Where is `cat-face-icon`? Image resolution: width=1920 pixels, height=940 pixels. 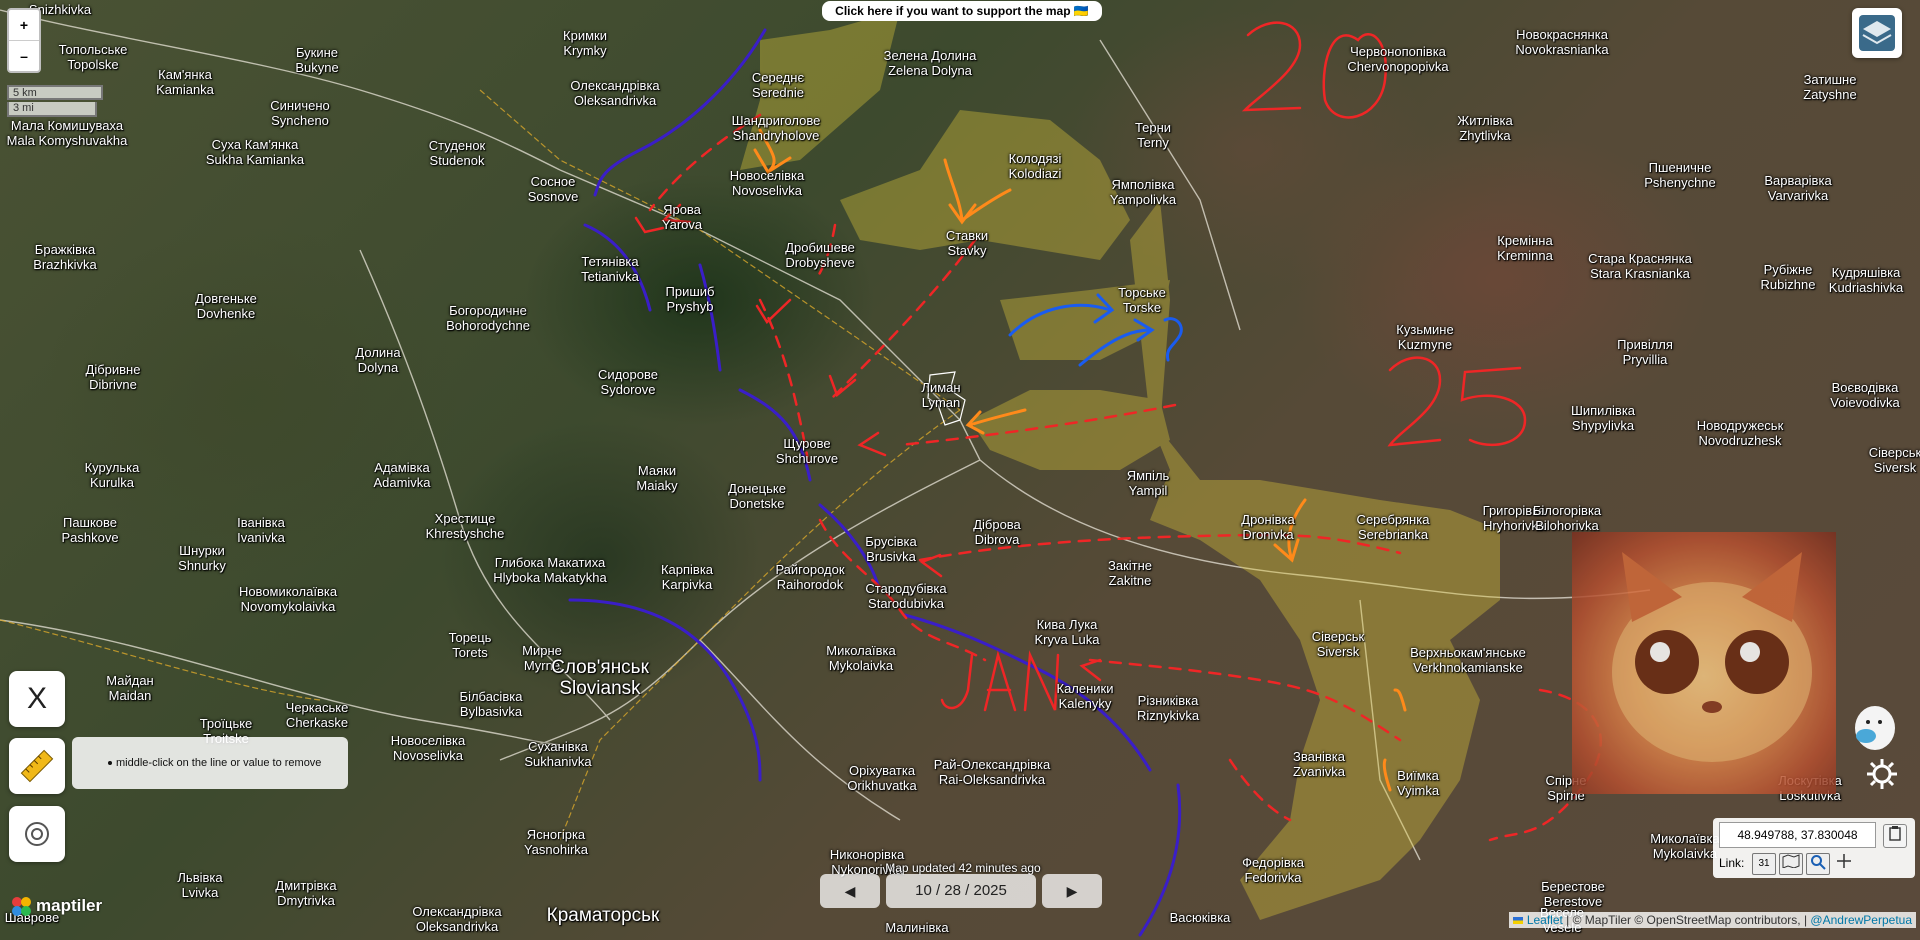 cat-face-icon is located at coordinates (1712, 657).